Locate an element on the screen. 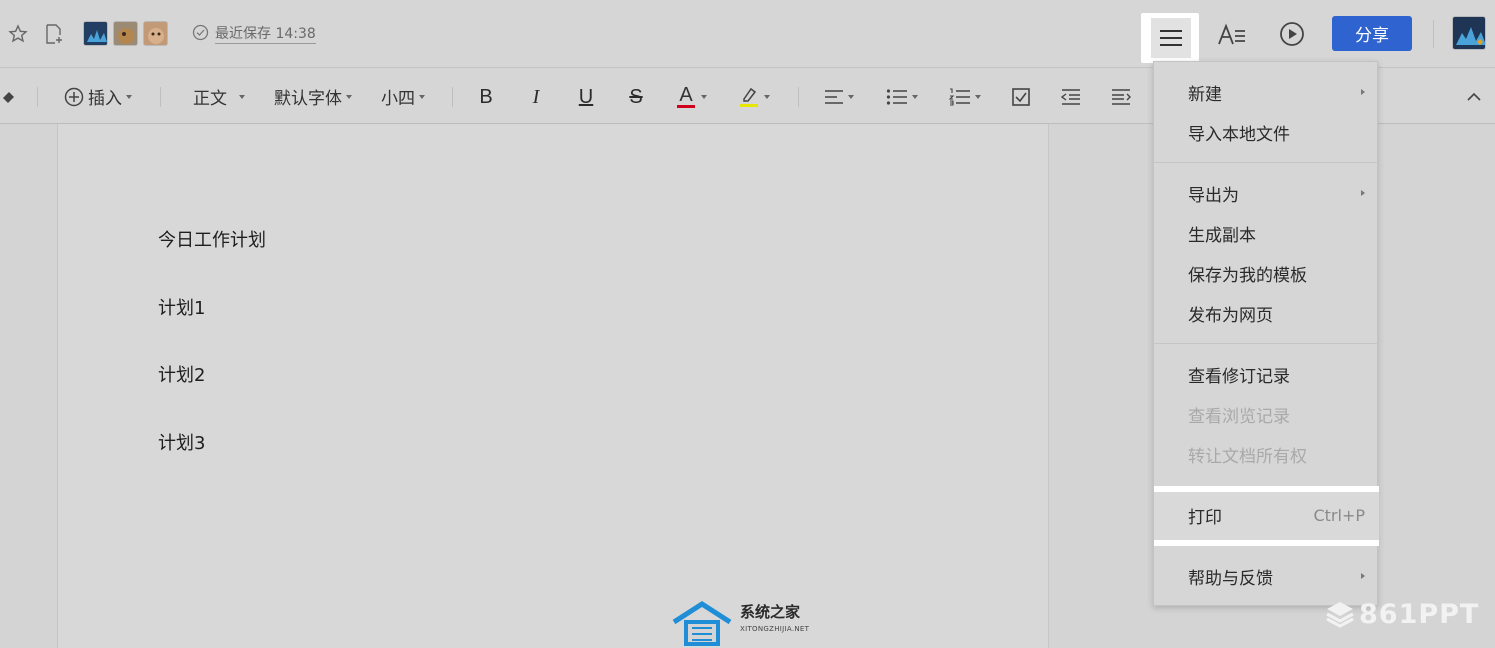  font-family-label: 默认字体 is located at coordinates (308, 99).